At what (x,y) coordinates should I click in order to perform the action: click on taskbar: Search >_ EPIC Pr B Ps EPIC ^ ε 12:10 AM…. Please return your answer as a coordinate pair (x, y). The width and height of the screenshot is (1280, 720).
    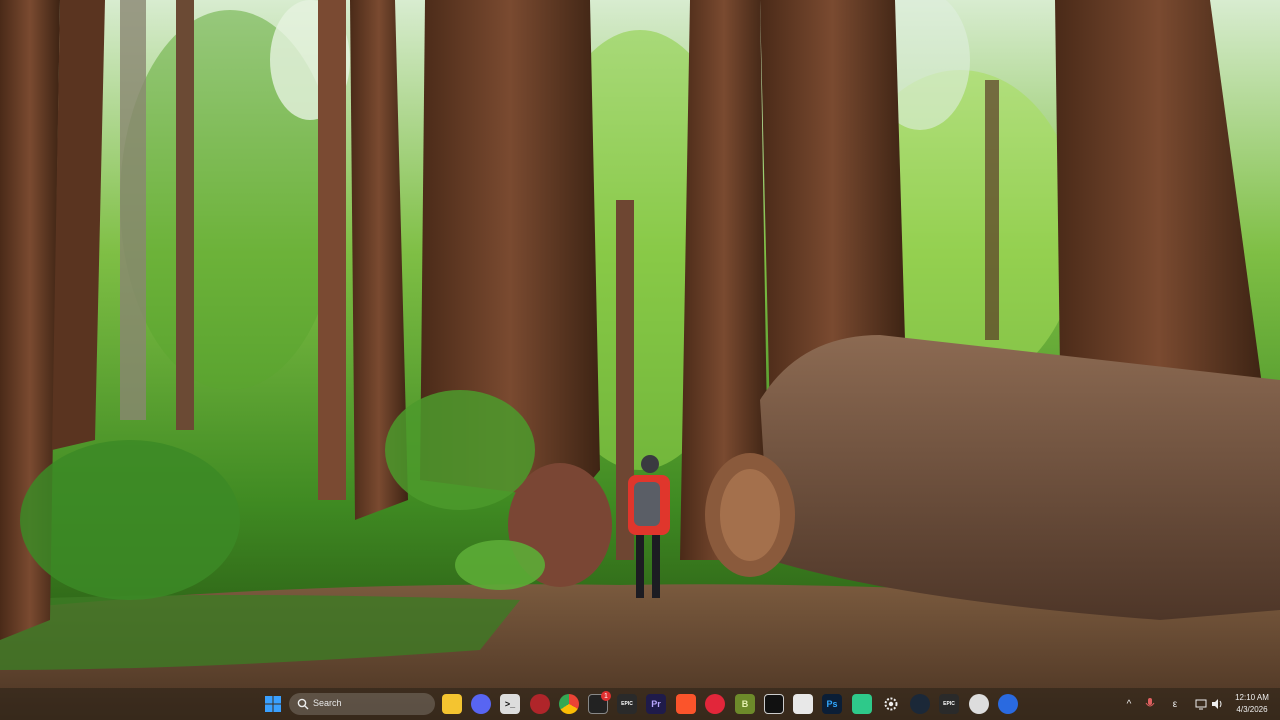
    Looking at the image, I should click on (640, 704).